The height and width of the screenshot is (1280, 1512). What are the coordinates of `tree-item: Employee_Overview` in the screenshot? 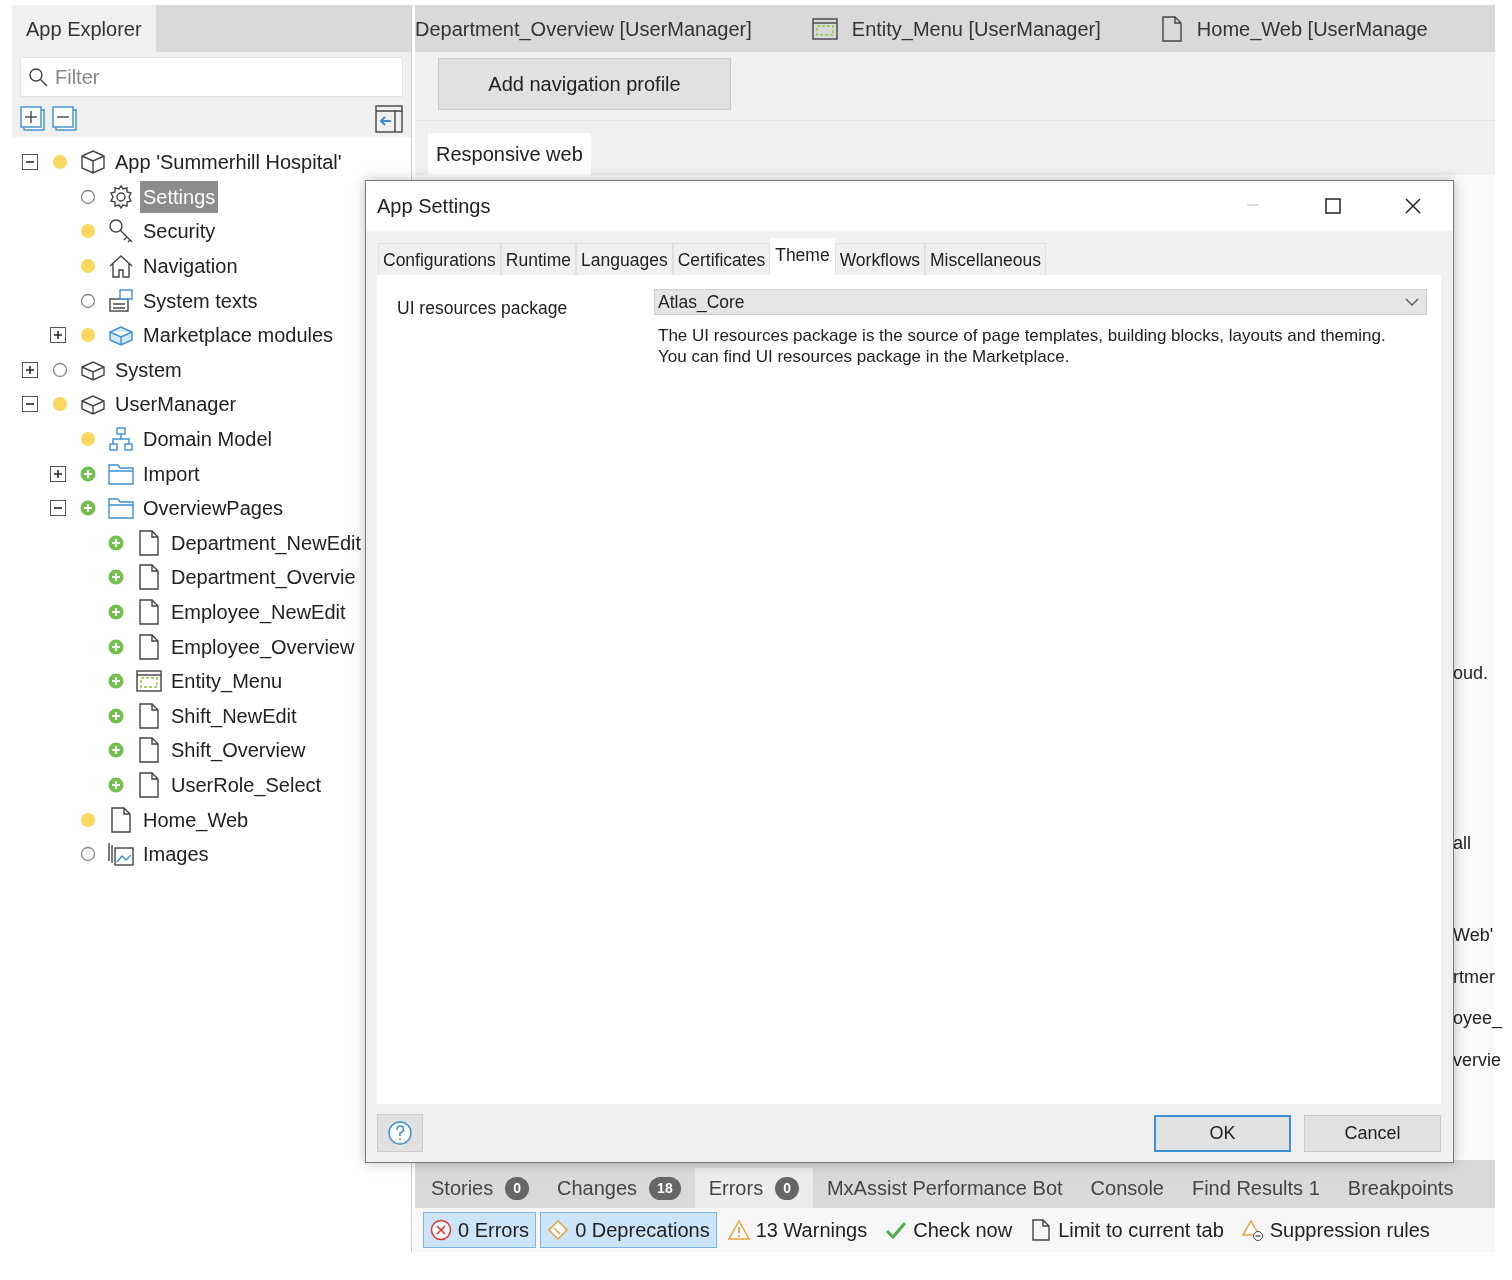 It's located at (263, 646).